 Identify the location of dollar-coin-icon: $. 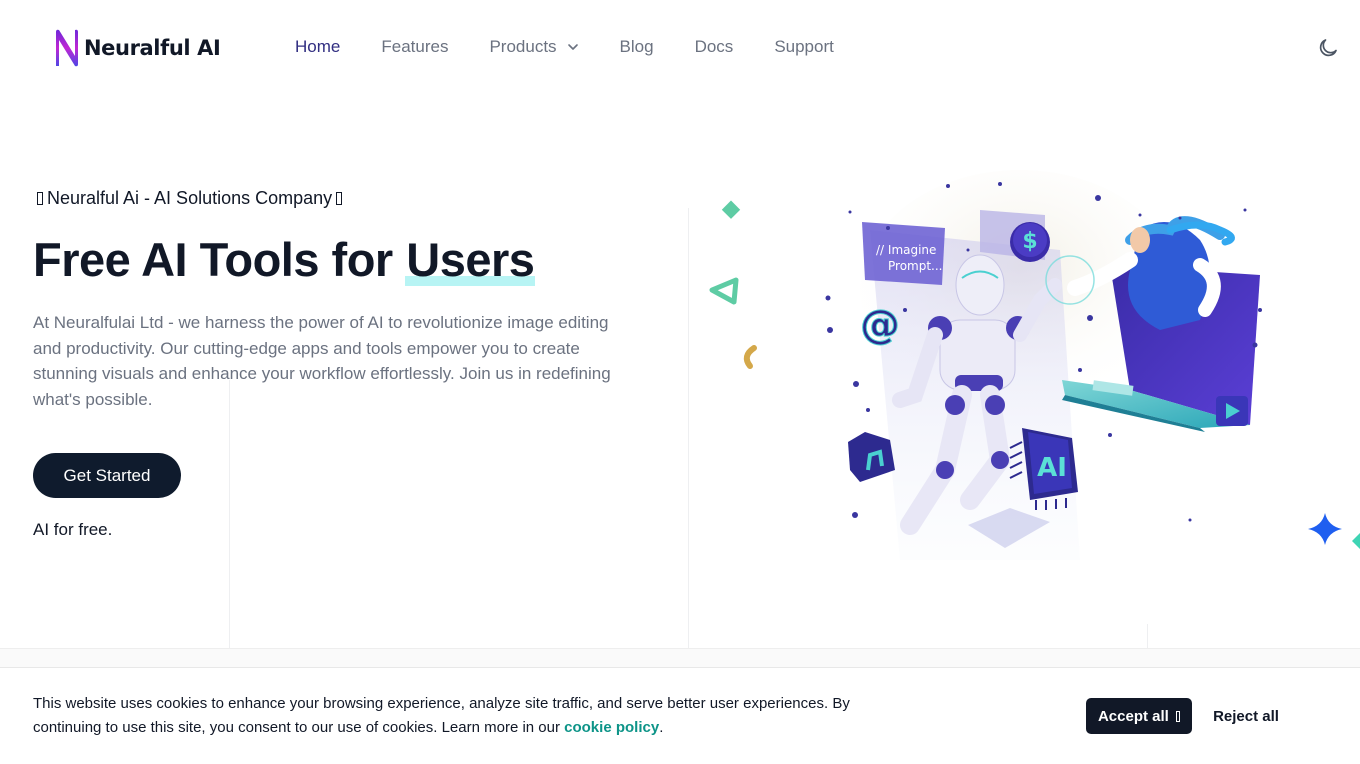
(1030, 242).